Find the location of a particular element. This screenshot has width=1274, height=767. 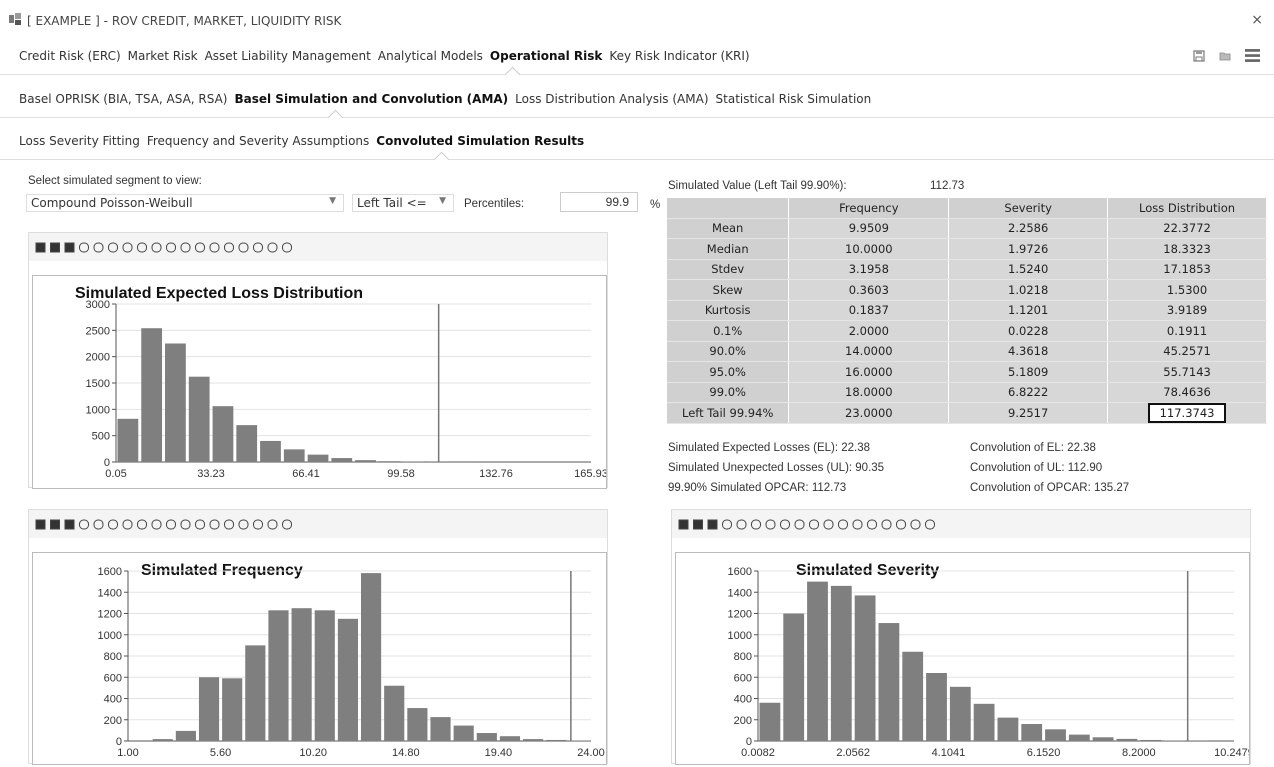

x-tick-label: 0.05 is located at coordinates (115, 474).